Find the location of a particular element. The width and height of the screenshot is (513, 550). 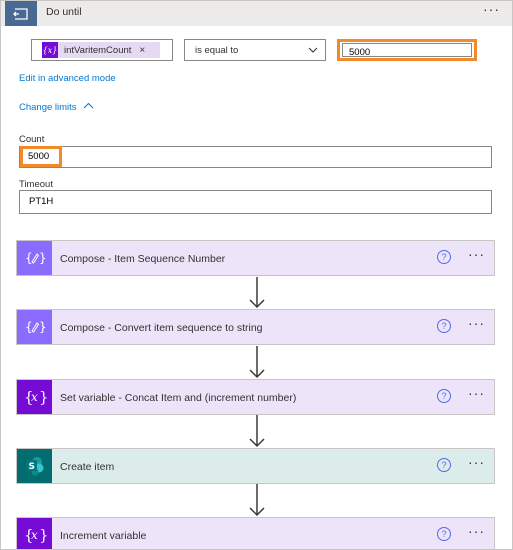

change-limits-label: Change limits is located at coordinates (48, 107).